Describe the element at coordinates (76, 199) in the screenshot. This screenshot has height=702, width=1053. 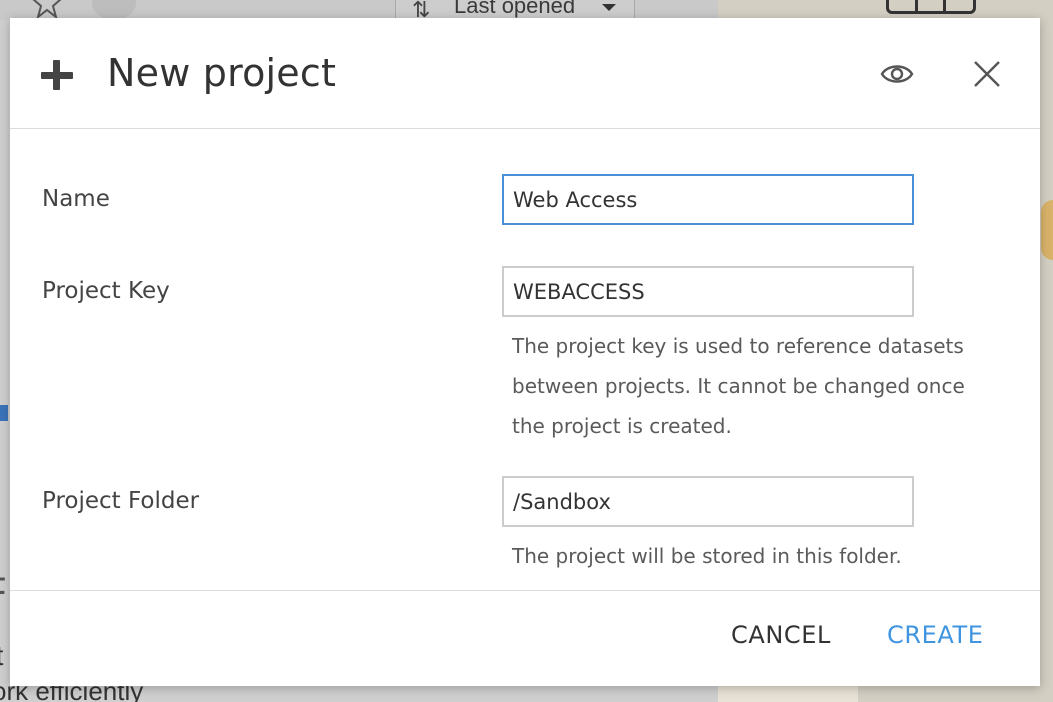
I see `name-label: Name` at that location.